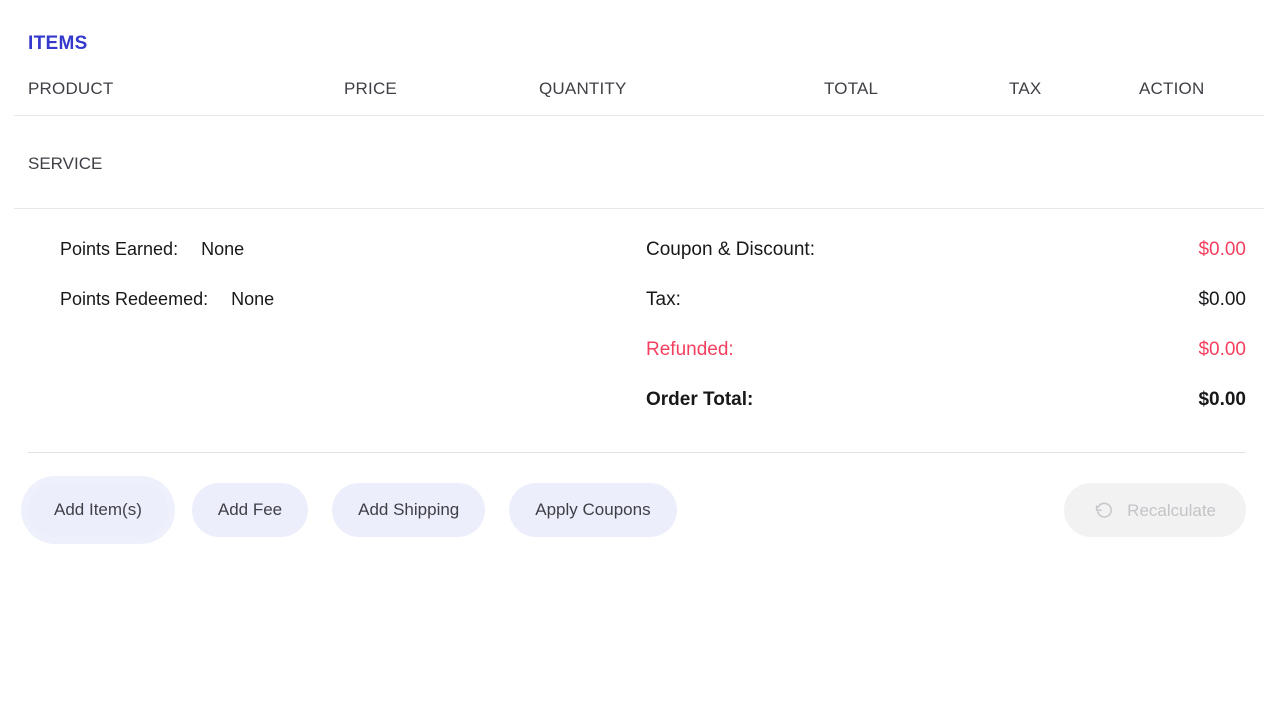 Image resolution: width=1274 pixels, height=710 pixels. What do you see at coordinates (1171, 510) in the screenshot?
I see `recalculate-label: Recalculate` at bounding box center [1171, 510].